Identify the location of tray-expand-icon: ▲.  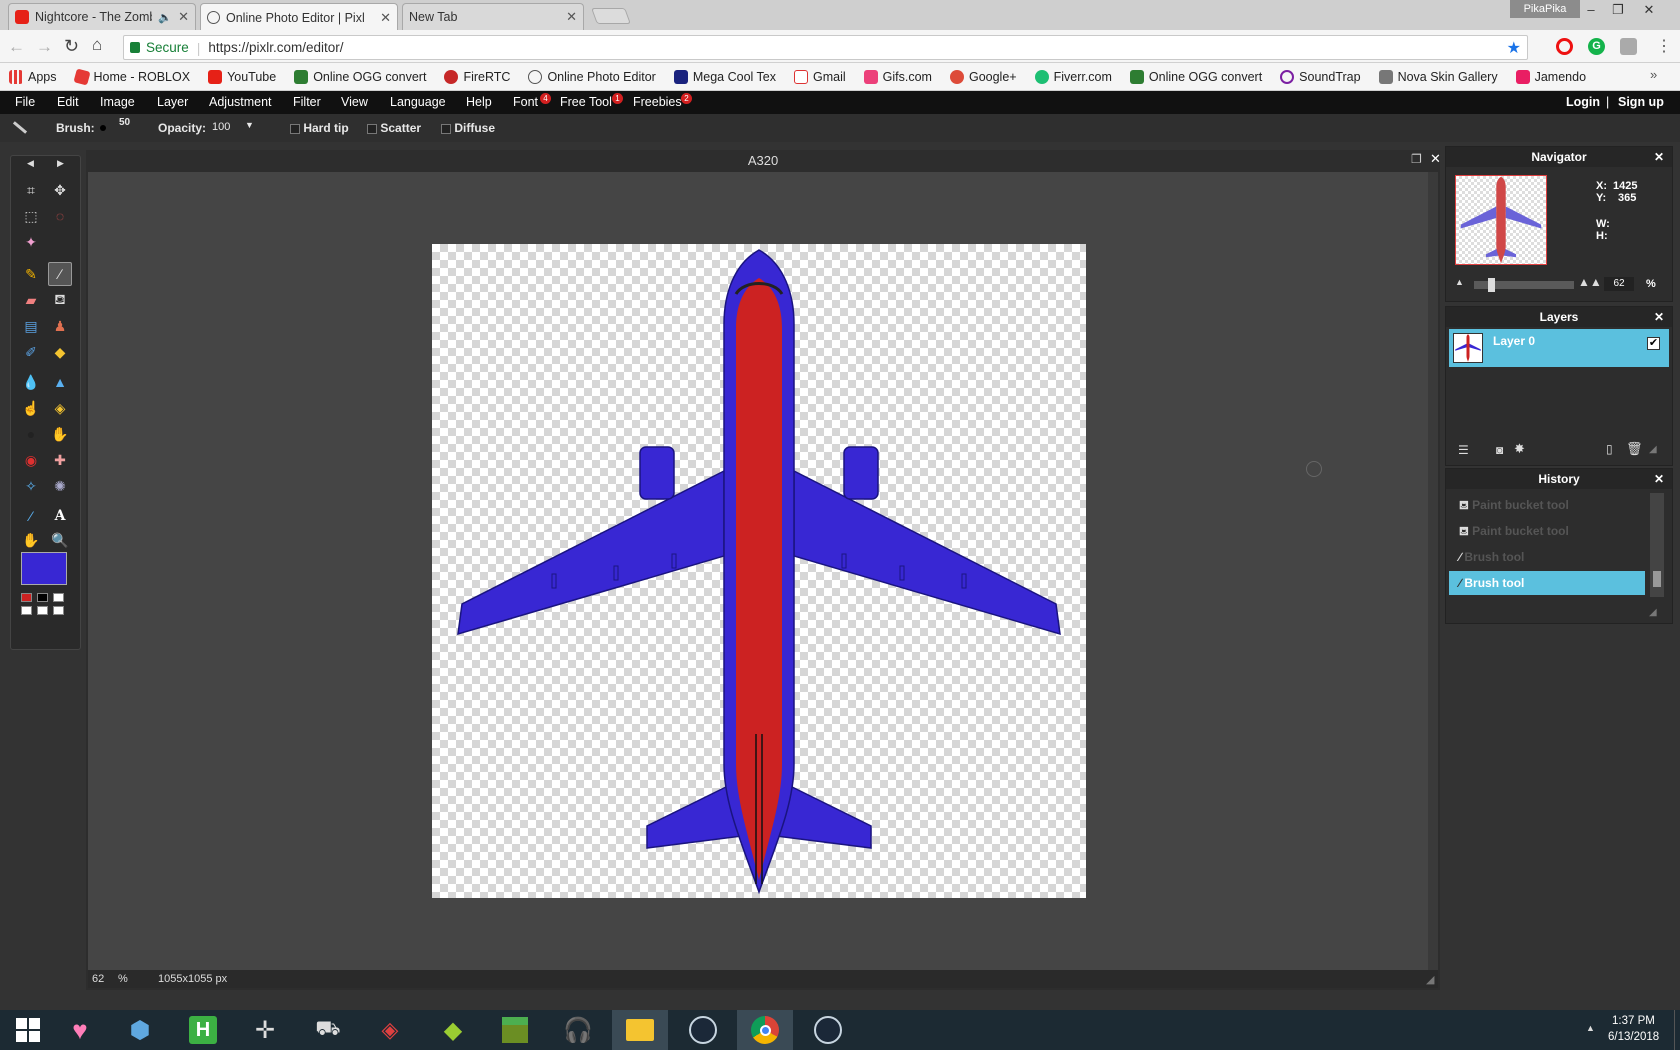
(1590, 1028).